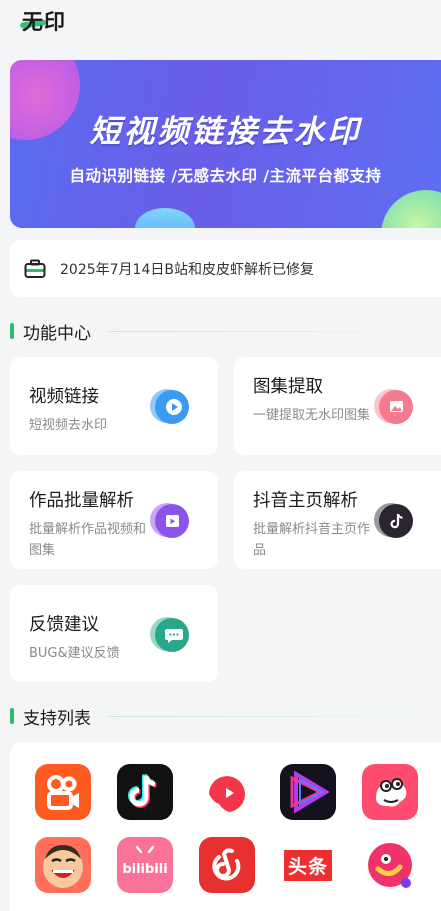 This screenshot has height=911, width=441. I want to click on section-header-features: 功能中心, so click(219, 332).